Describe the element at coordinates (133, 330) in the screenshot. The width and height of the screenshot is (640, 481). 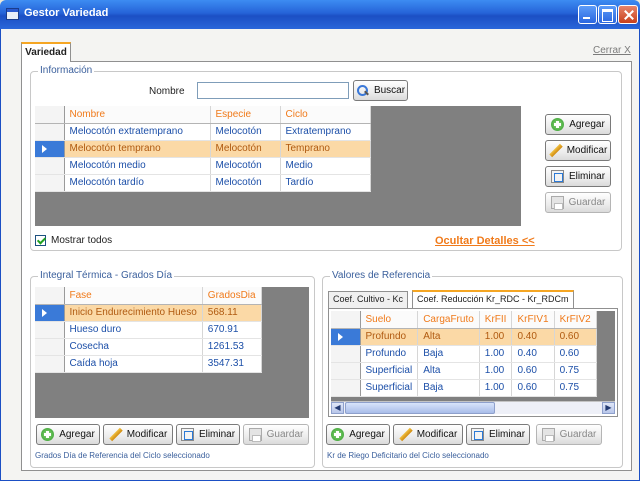
I see `table-cell: Hueso duro` at that location.